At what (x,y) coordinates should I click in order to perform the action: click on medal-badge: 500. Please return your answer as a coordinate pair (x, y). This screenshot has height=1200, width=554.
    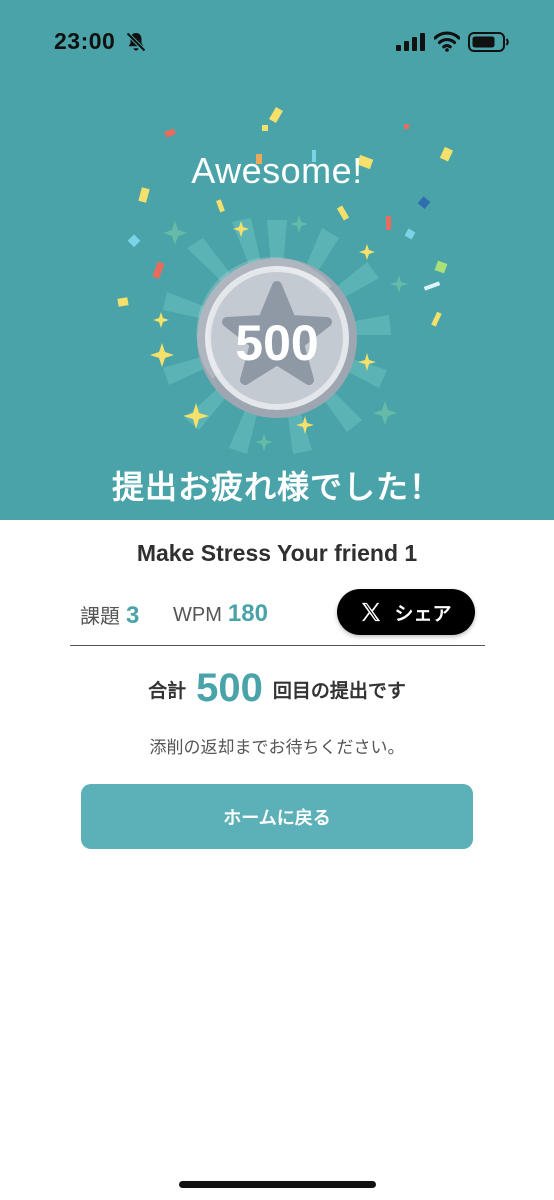
    Looking at the image, I should click on (279, 334).